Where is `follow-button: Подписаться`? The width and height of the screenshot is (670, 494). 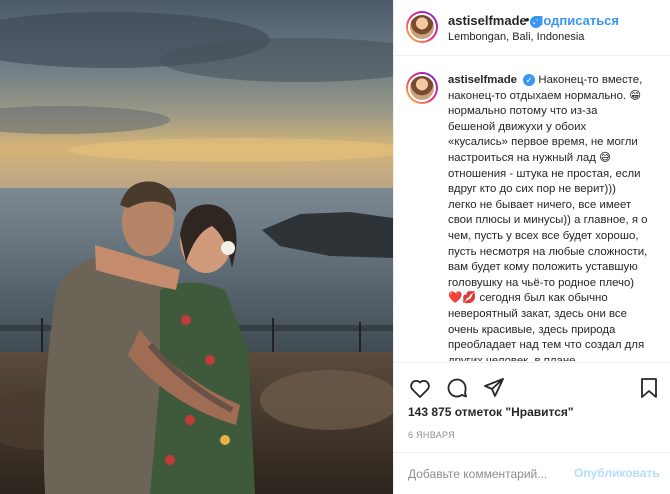
follow-button: Подписаться is located at coordinates (576, 20).